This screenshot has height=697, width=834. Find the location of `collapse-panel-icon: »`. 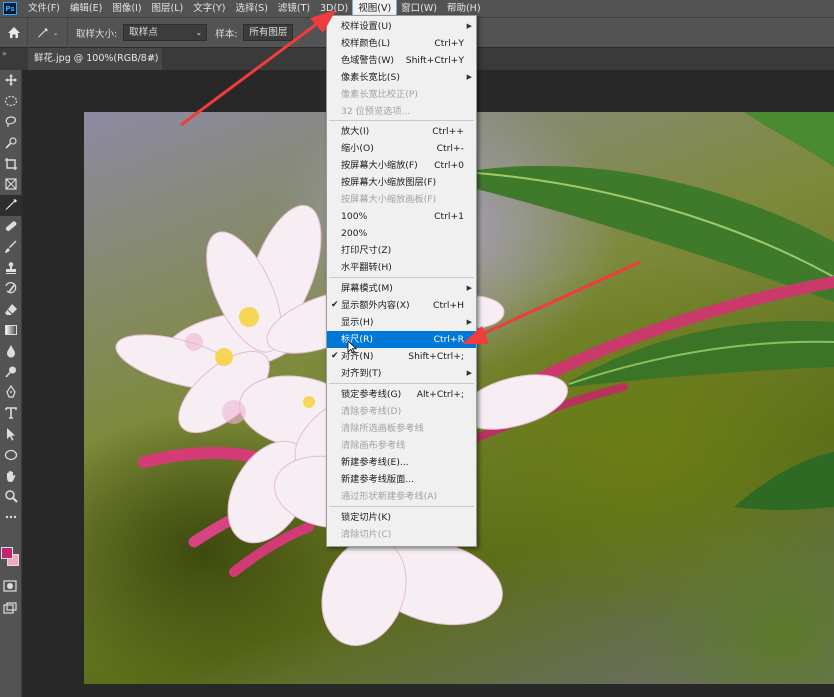

collapse-panel-icon: » is located at coordinates (4, 53).